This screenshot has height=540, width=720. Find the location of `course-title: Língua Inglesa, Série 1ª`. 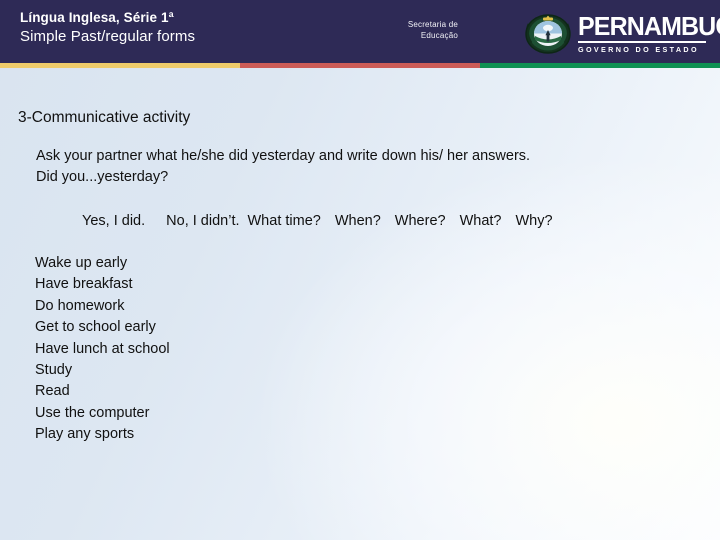

course-title: Língua Inglesa, Série 1ª is located at coordinates (97, 17).